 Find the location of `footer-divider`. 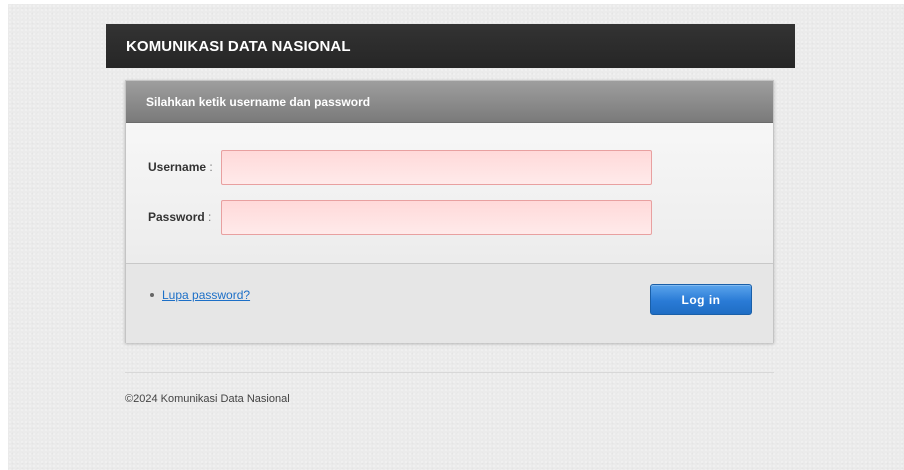

footer-divider is located at coordinates (449, 372).